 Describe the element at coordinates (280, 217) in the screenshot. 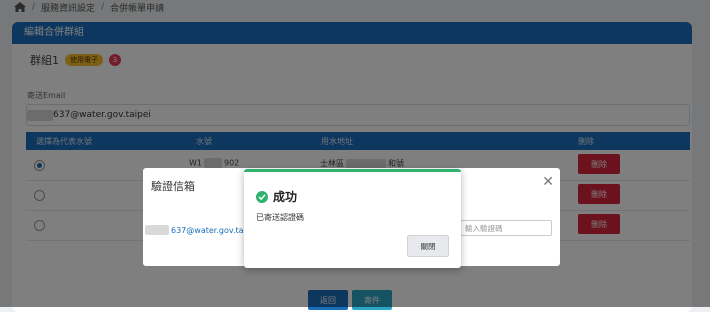

I see `dialog-message: 已寄送認證碼` at that location.